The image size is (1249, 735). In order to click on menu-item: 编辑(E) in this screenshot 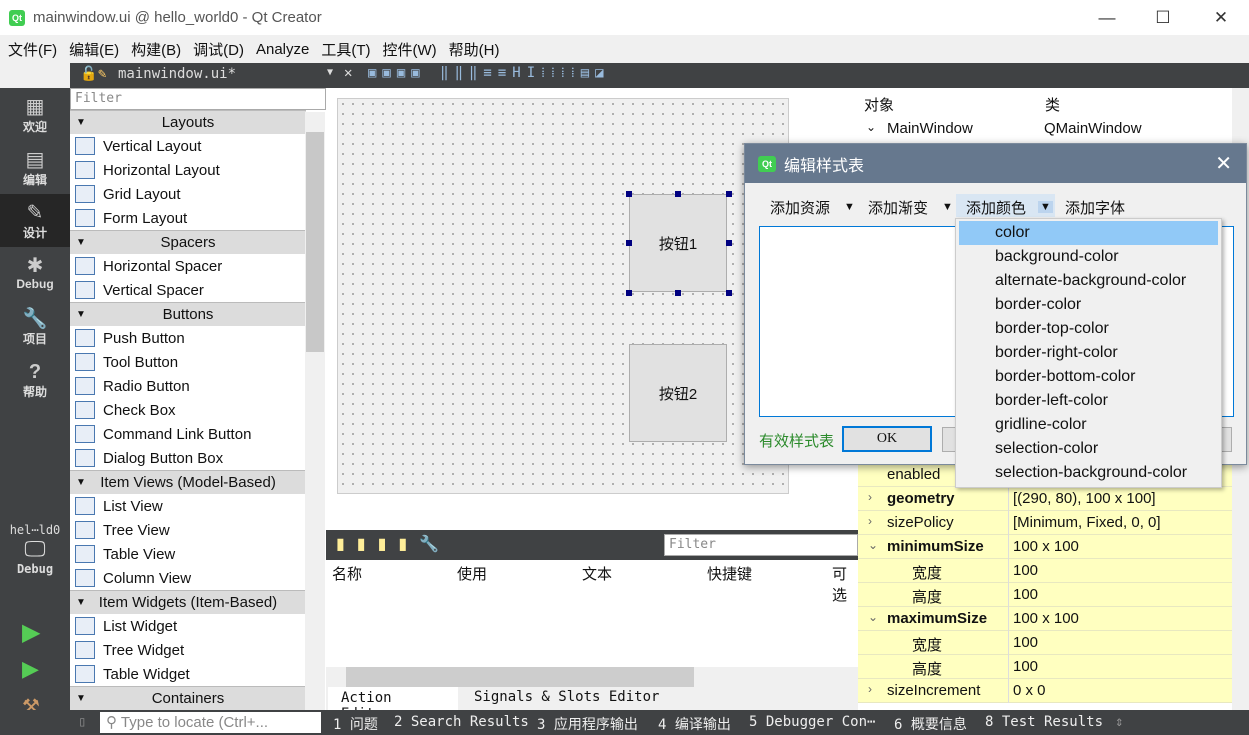, I will do `click(96, 49)`.